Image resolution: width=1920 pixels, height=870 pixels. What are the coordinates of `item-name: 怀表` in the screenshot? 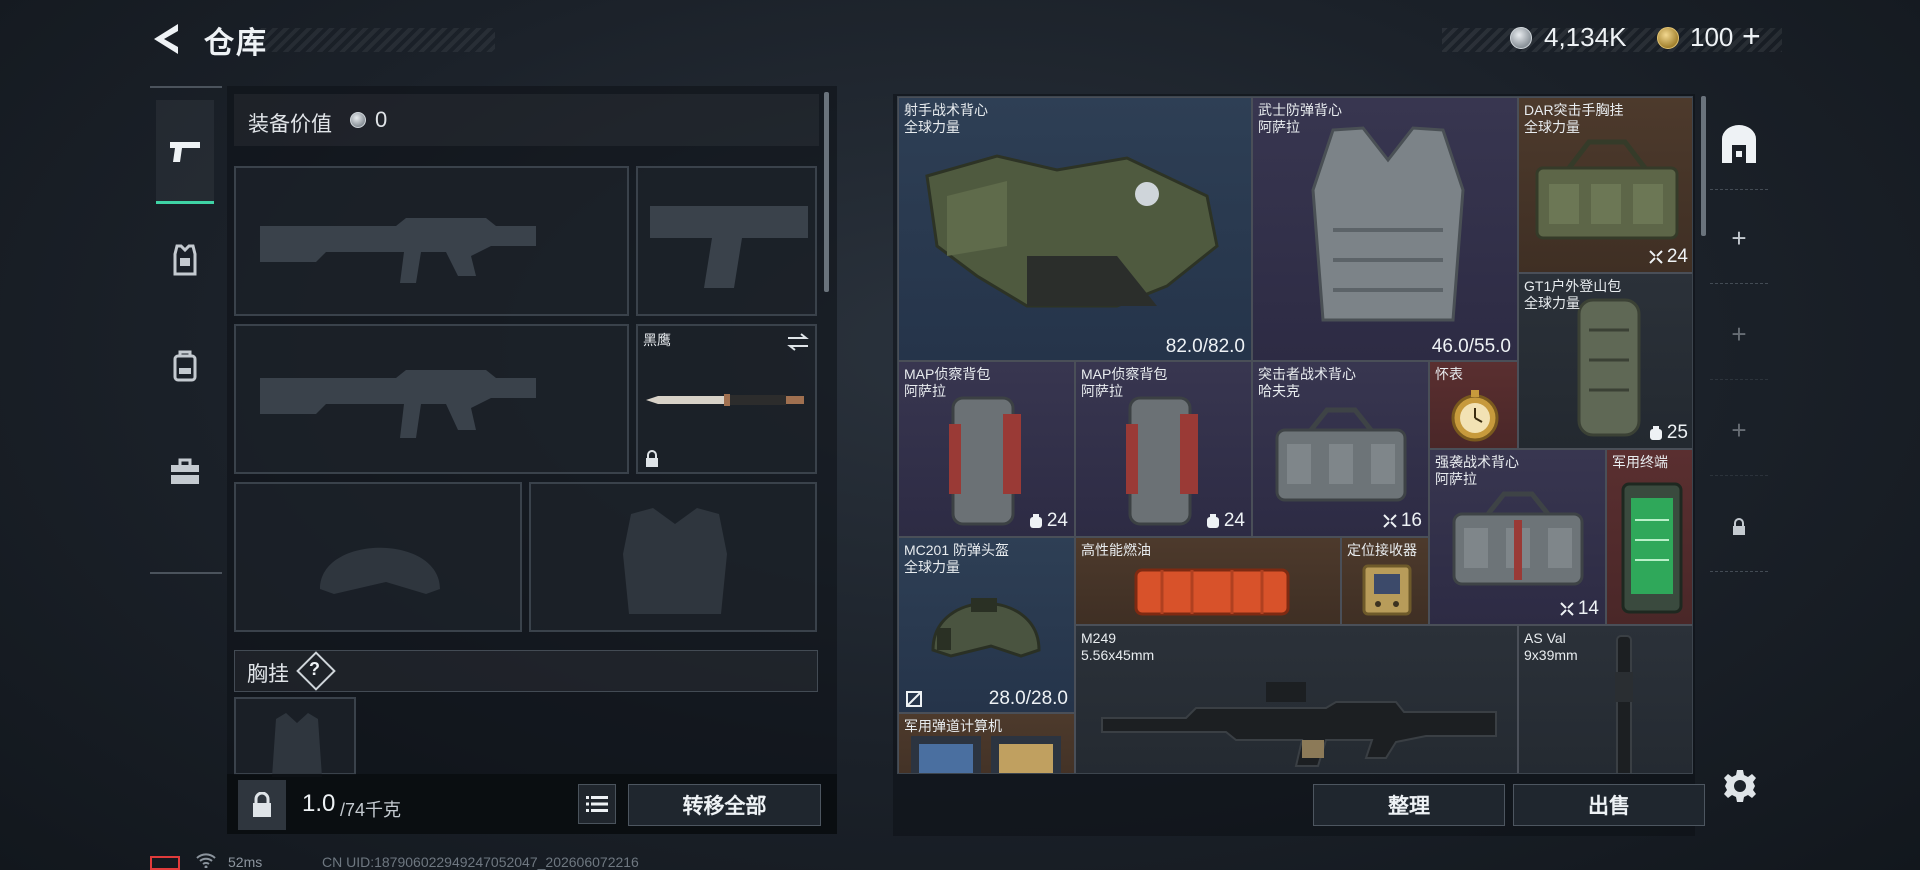 It's located at (1449, 374).